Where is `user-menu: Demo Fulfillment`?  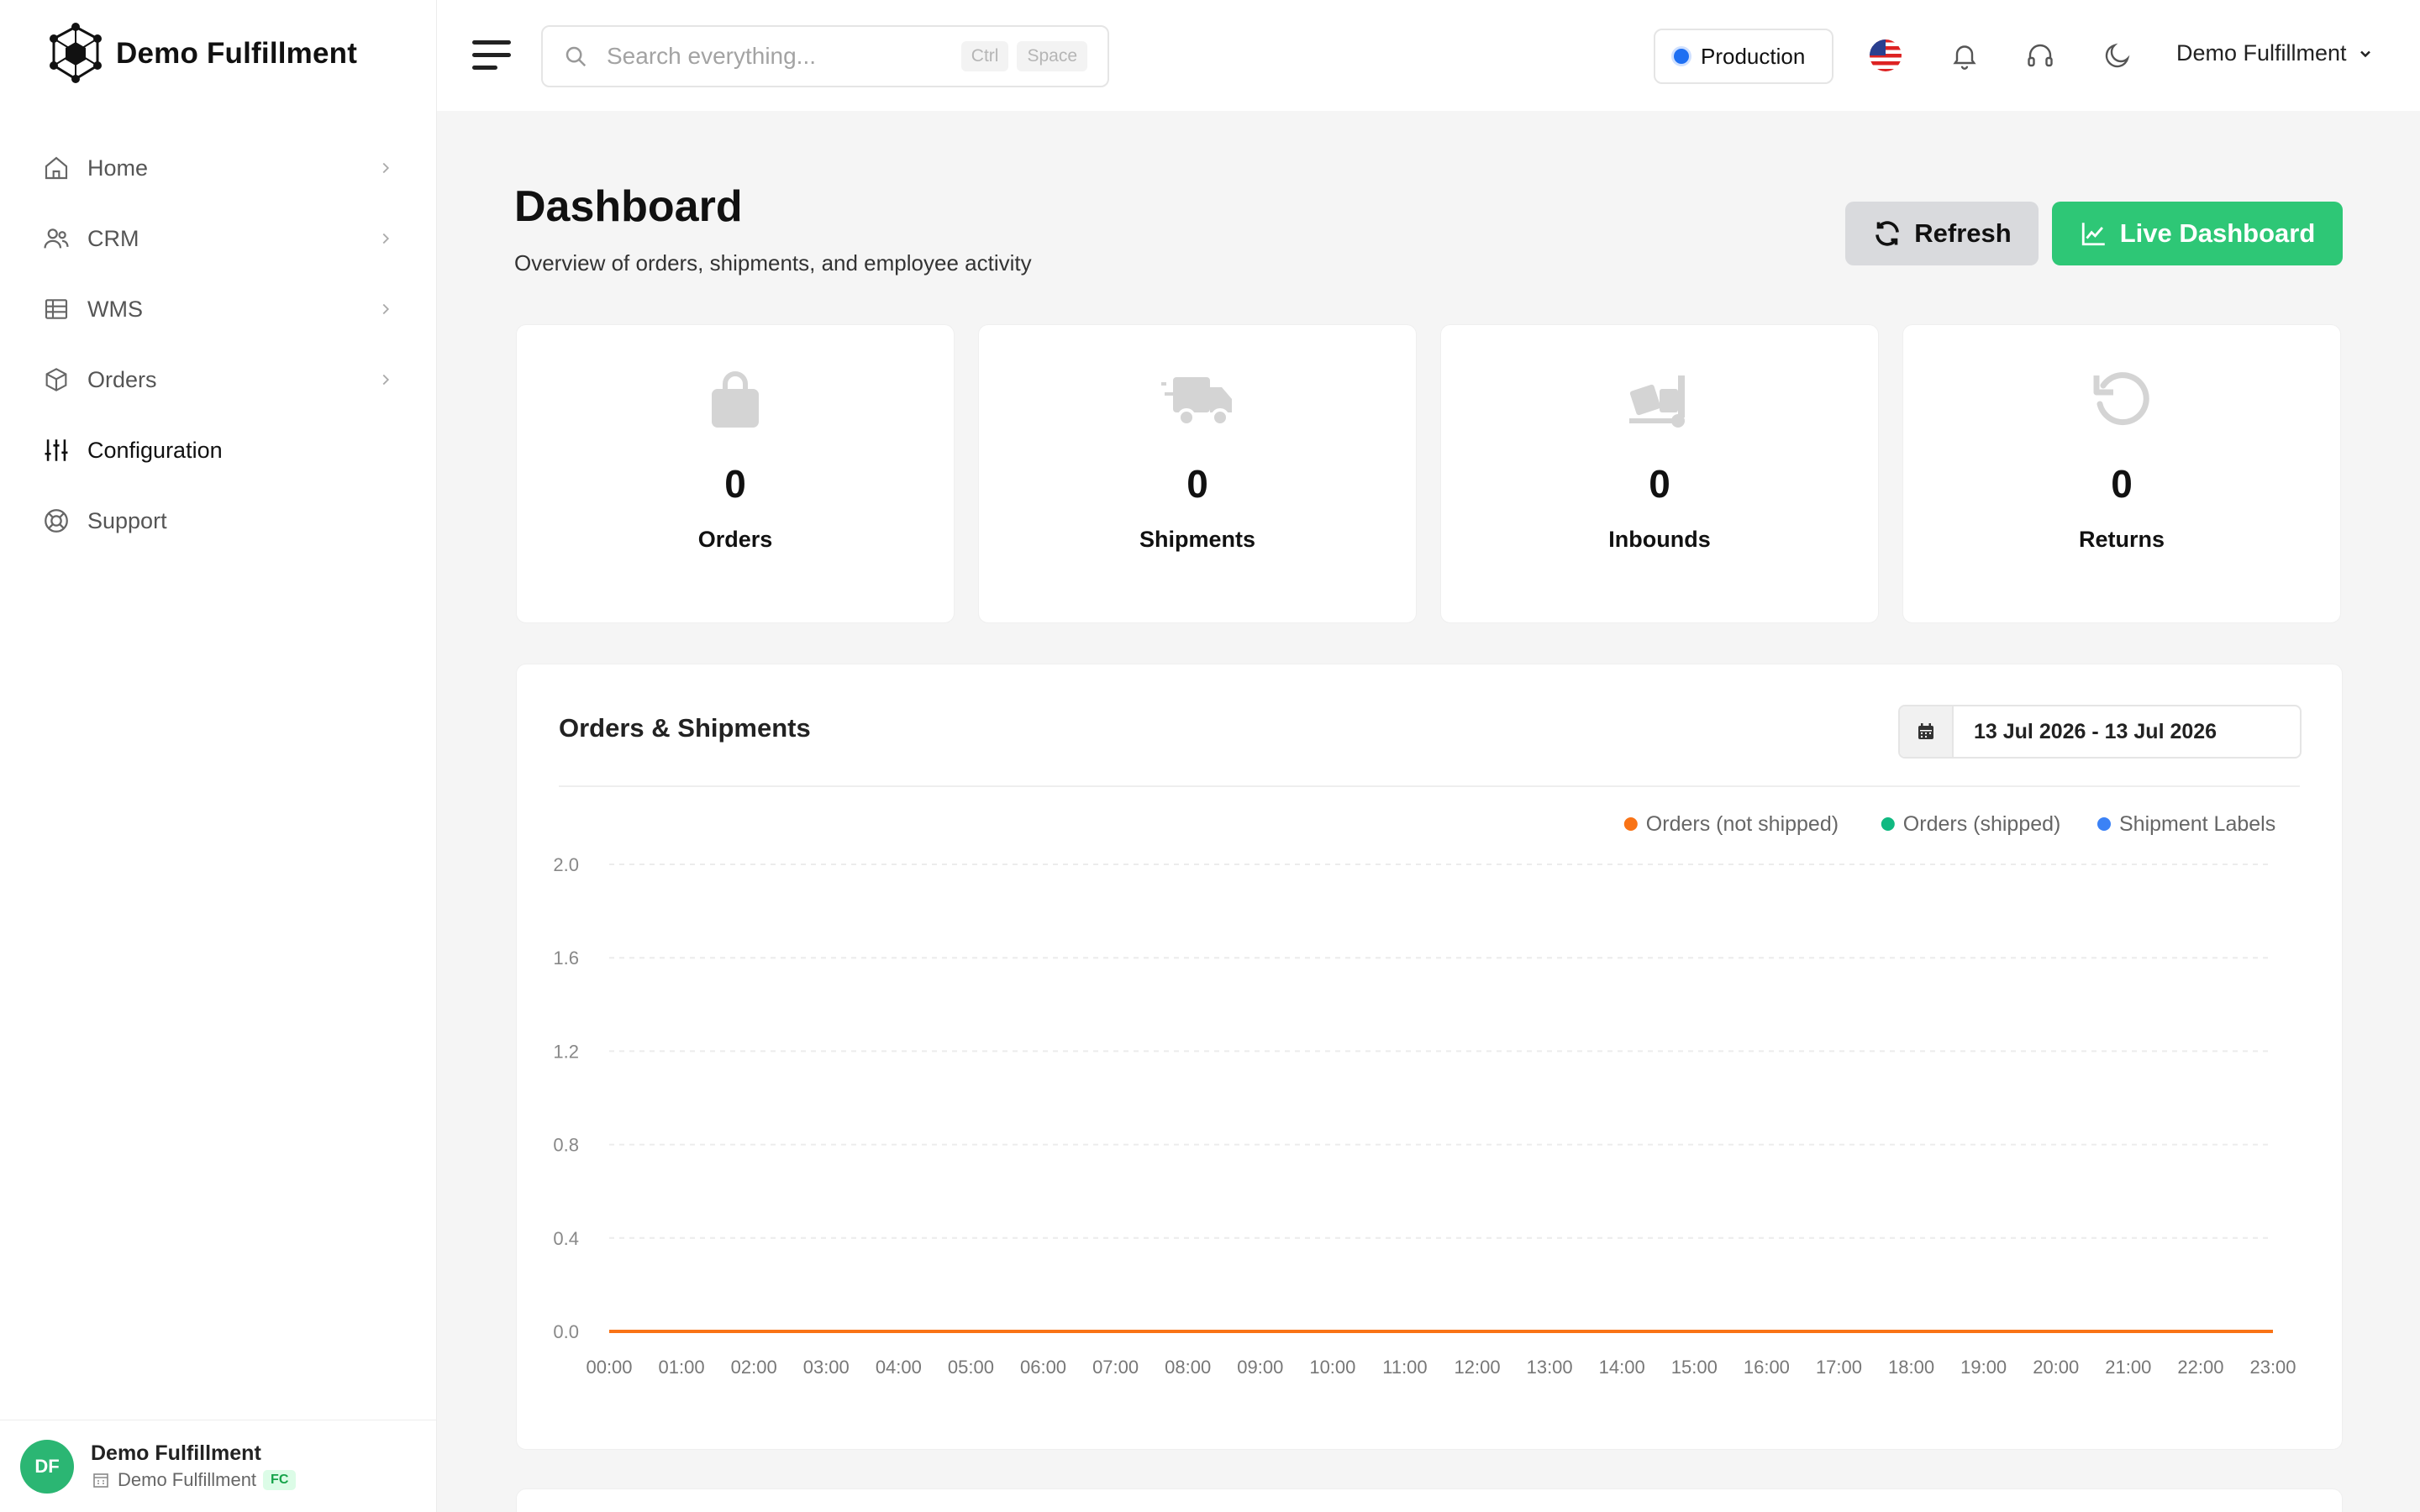 user-menu: Demo Fulfillment is located at coordinates (2275, 53).